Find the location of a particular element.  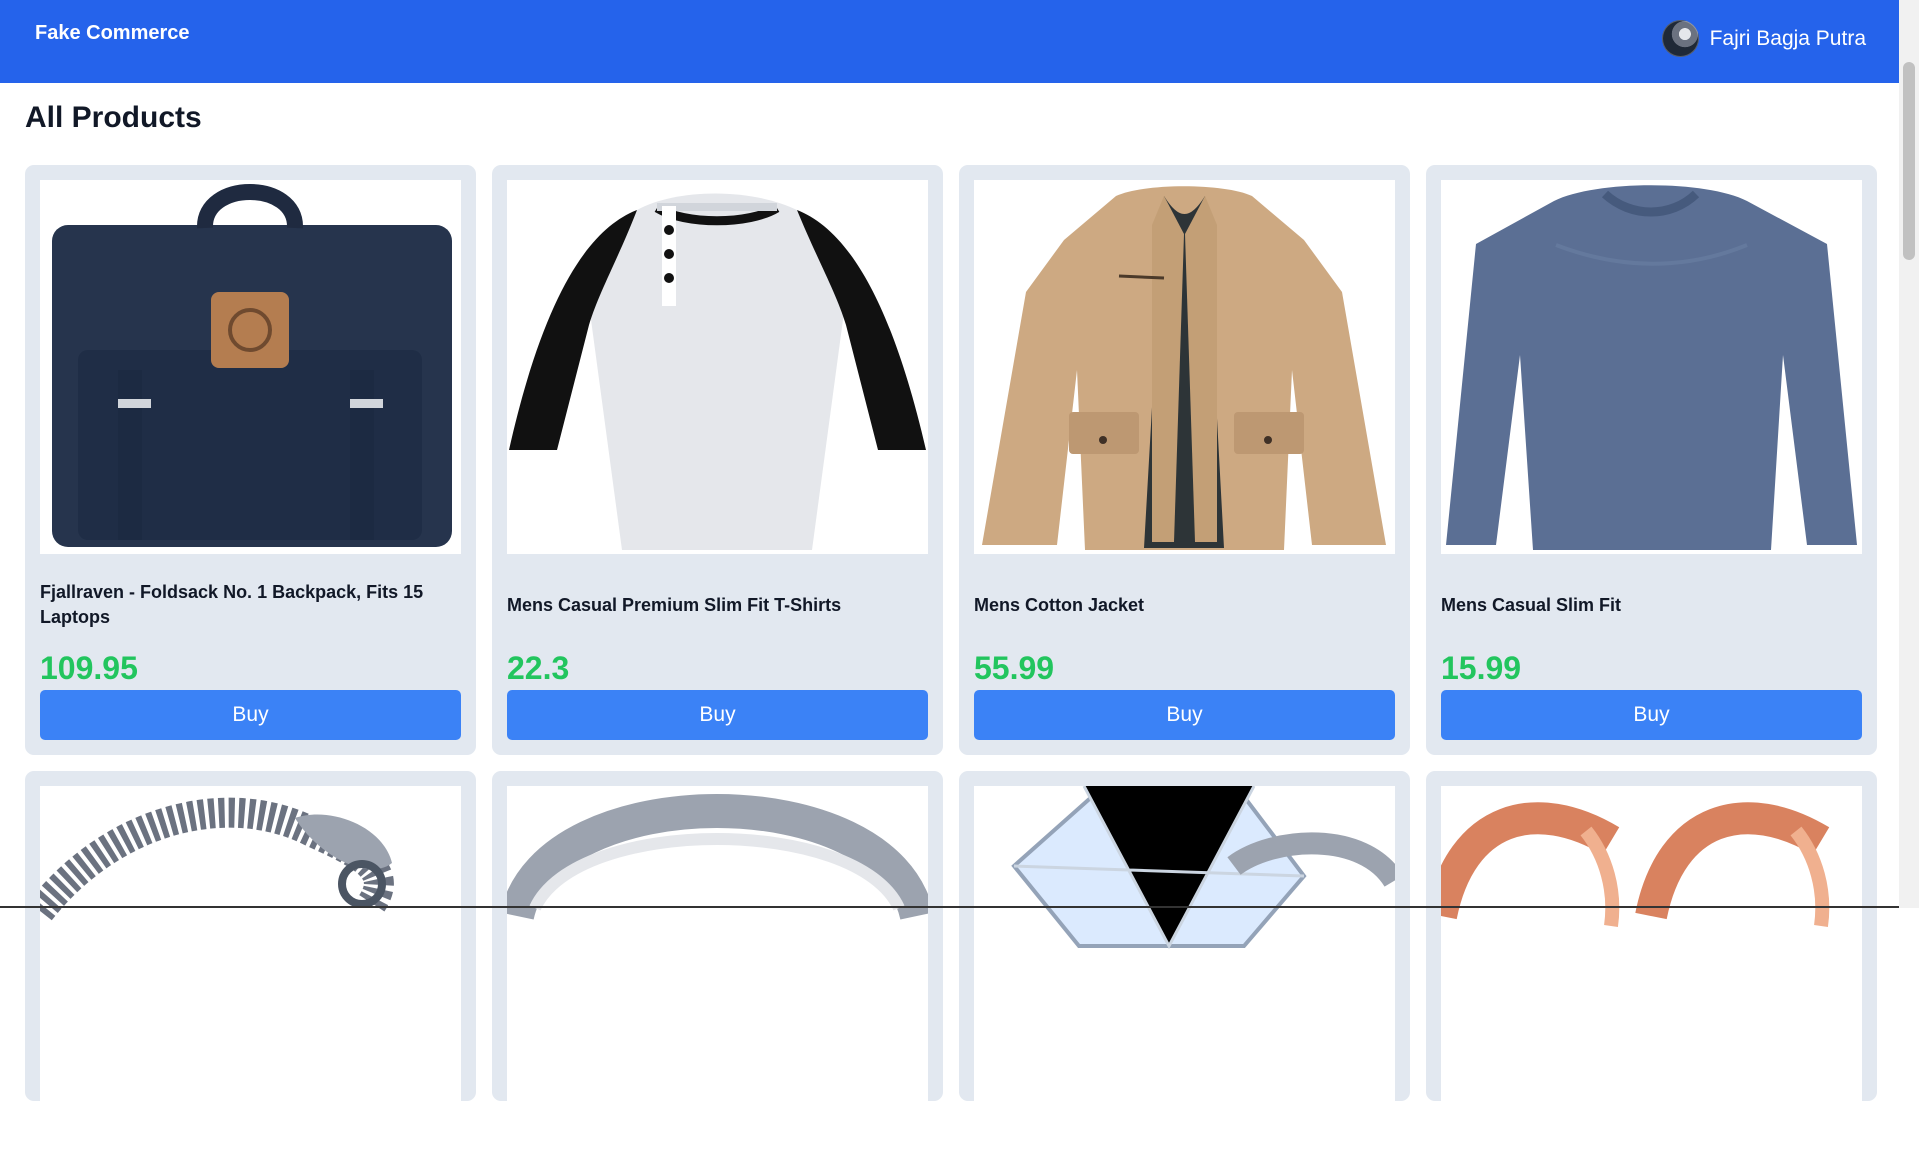

product-card: Mens Cotton Jacket 55.99 Buy is located at coordinates (1184, 460).